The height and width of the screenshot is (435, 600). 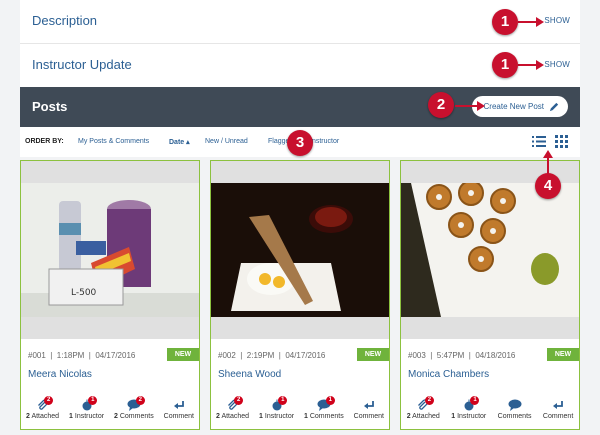 What do you see at coordinates (462, 355) in the screenshot?
I see `post-meta: #003 | 5:47PM | 04/18/2016` at bounding box center [462, 355].